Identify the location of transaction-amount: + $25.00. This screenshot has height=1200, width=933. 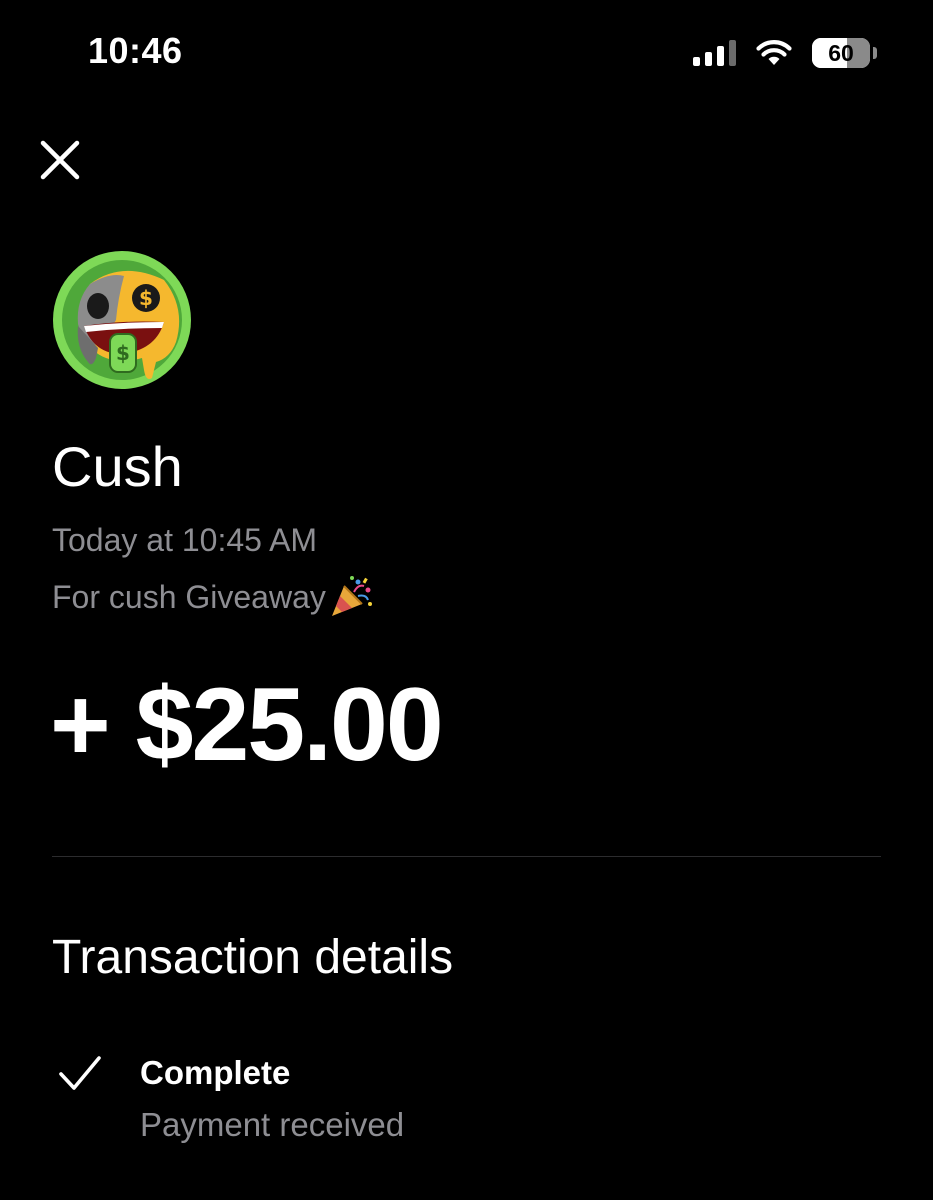
(247, 725).